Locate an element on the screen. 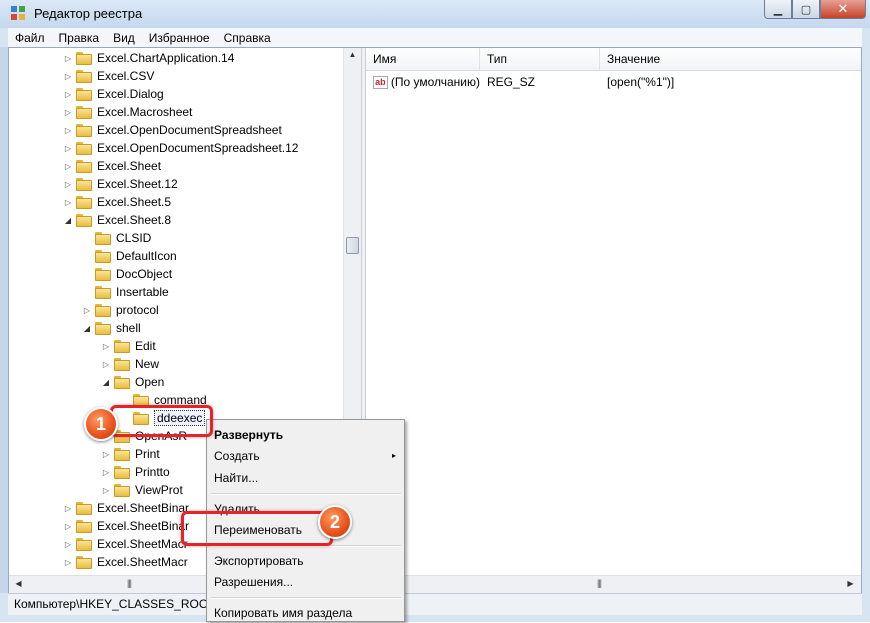 This screenshot has width=870, height=623. tree-item: Insertable is located at coordinates (125, 292).